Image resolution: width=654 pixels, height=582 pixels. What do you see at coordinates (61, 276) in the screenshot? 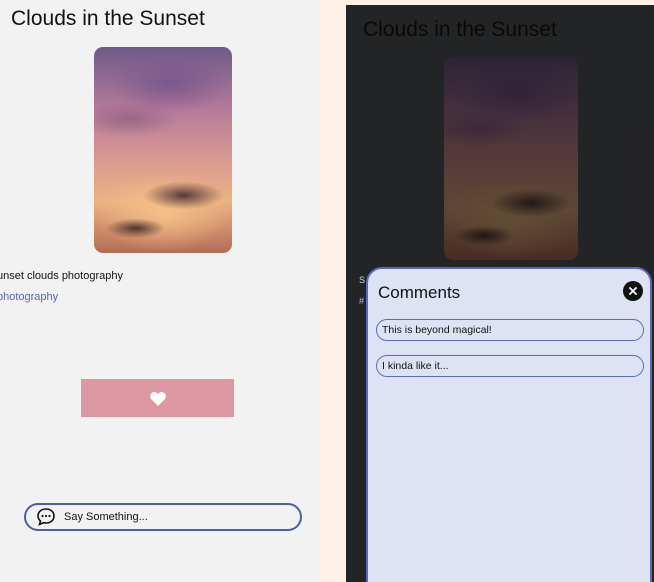
I see `post-description: unset clouds photography` at bounding box center [61, 276].